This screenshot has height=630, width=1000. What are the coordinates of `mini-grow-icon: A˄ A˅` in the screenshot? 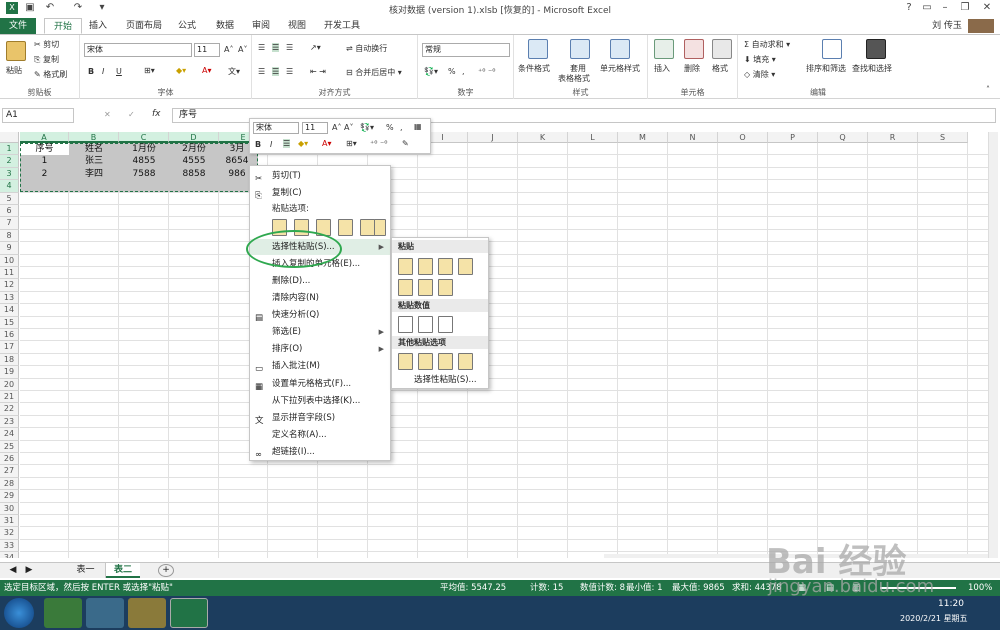 It's located at (343, 127).